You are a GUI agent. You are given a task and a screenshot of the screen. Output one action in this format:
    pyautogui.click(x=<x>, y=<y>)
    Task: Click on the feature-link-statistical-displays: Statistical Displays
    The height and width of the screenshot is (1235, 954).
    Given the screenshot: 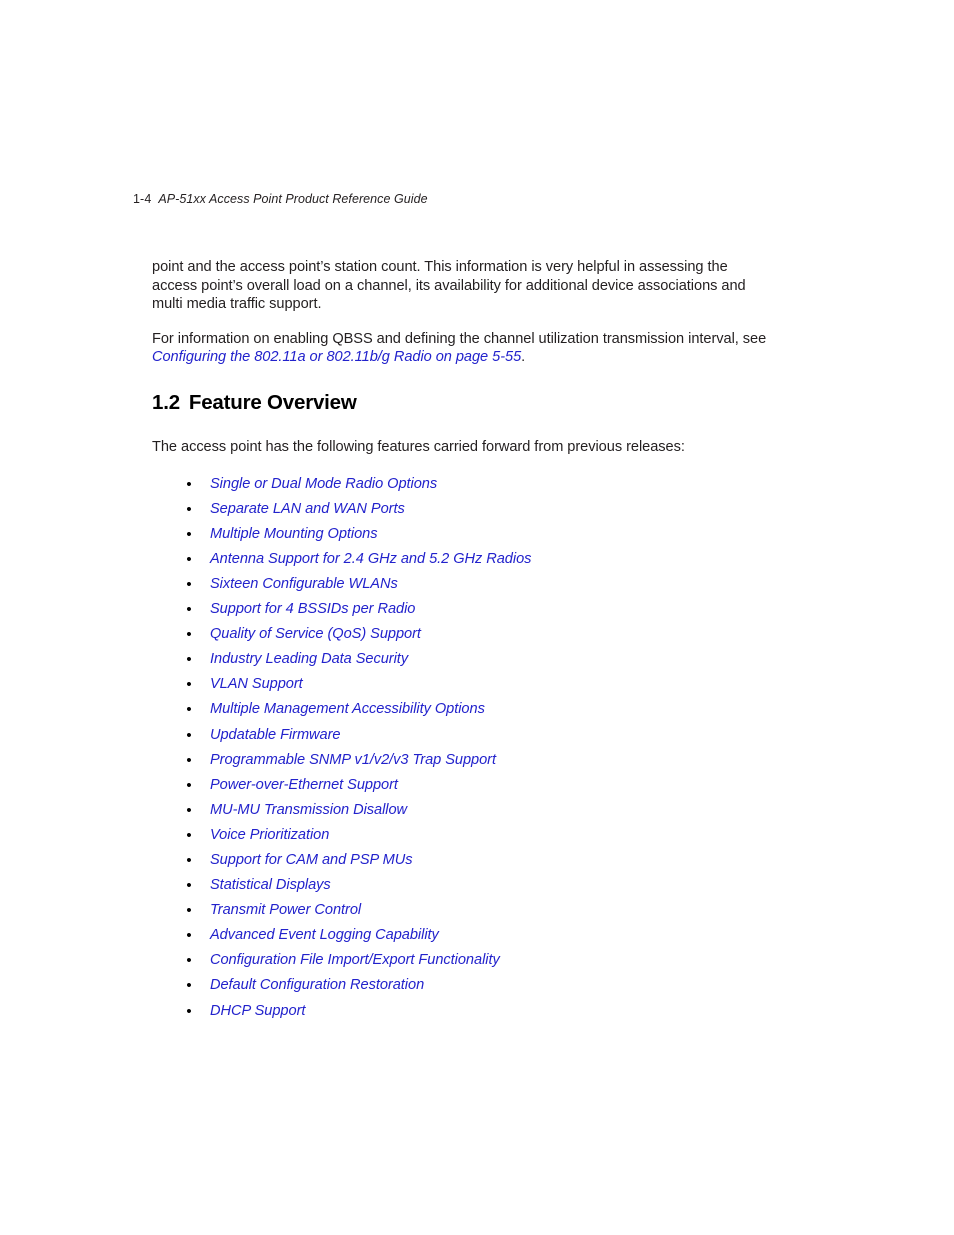 What is the action you would take?
    pyautogui.click(x=270, y=885)
    